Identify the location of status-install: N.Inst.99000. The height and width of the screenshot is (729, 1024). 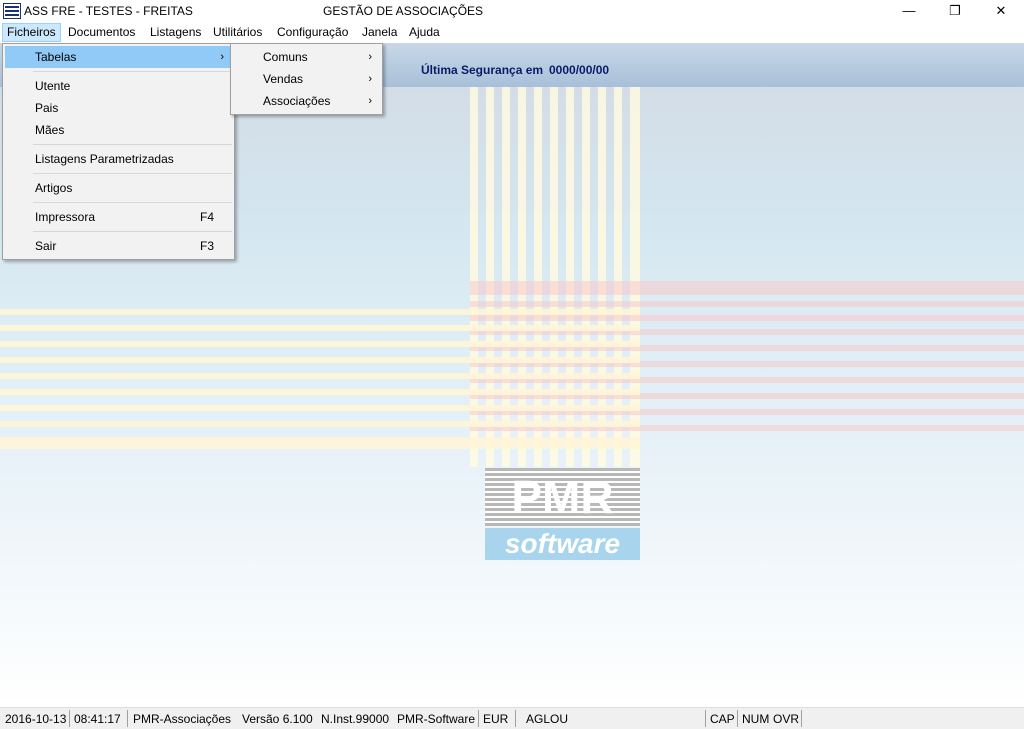
(355, 719).